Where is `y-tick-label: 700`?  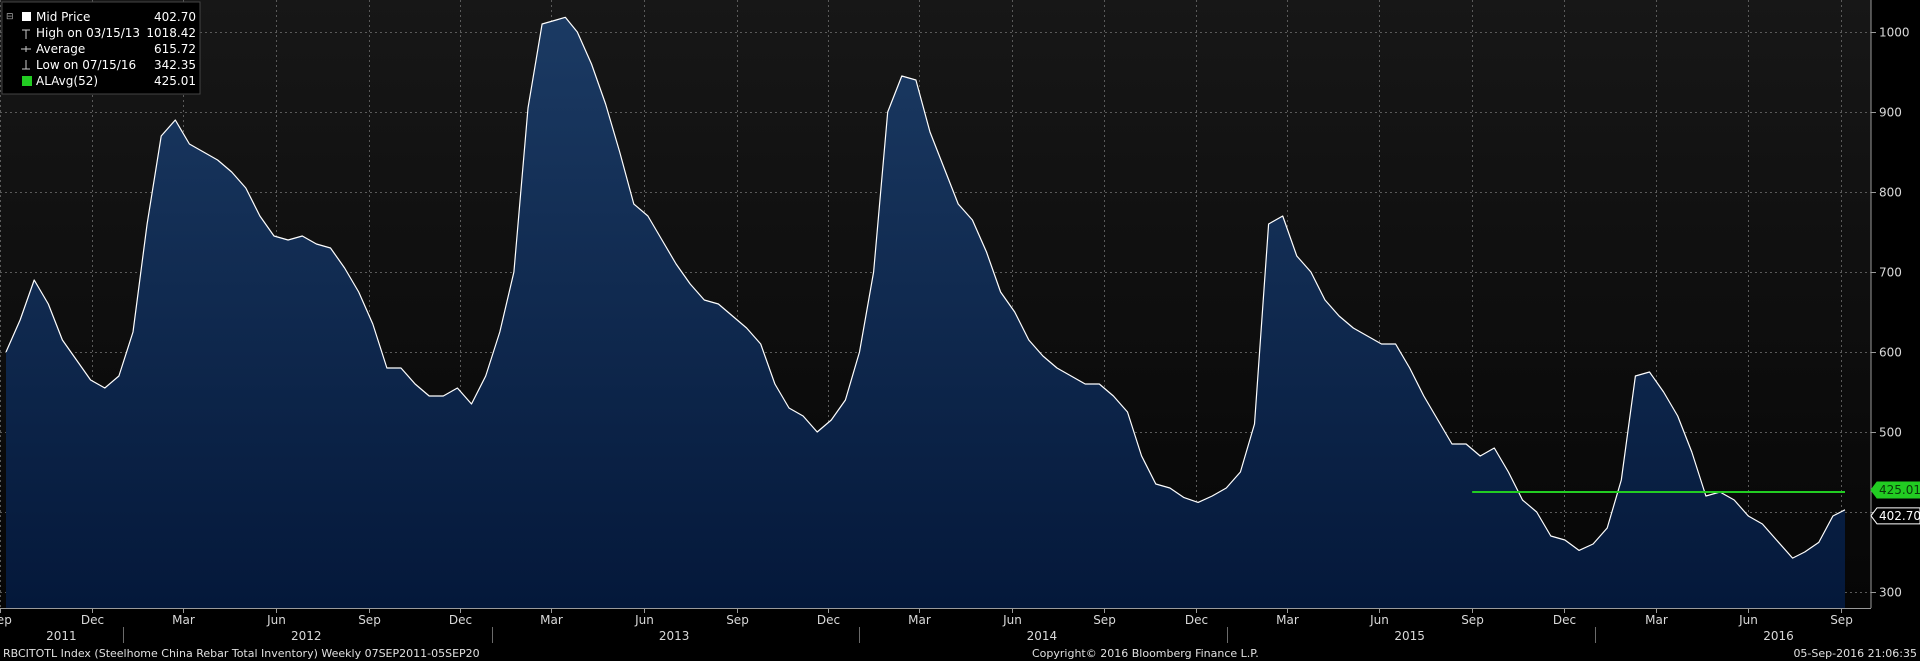
y-tick-label: 700 is located at coordinates (1890, 273).